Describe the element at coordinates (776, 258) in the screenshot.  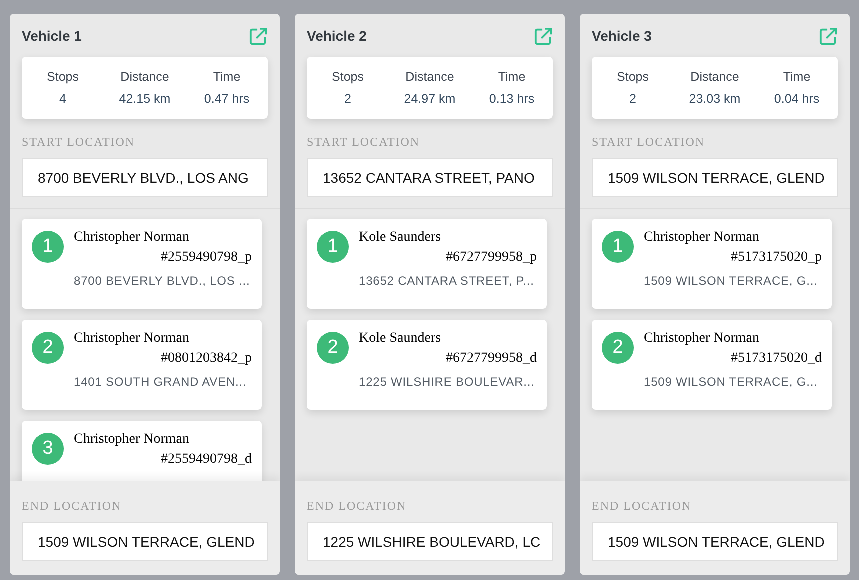
I see `order-id: #5173175020_p` at that location.